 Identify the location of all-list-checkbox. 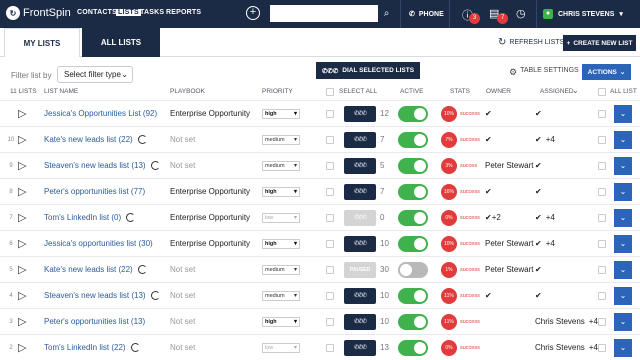
(602, 92).